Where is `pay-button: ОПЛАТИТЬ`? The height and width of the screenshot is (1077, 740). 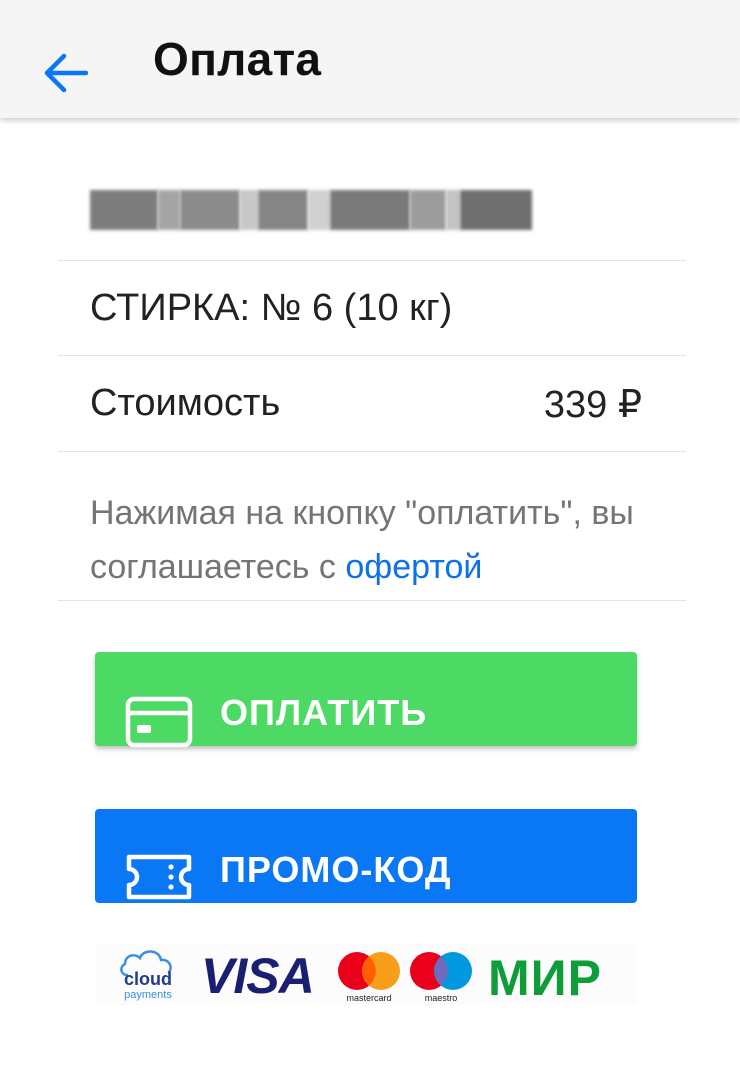
pay-button: ОПЛАТИТЬ is located at coordinates (366, 700).